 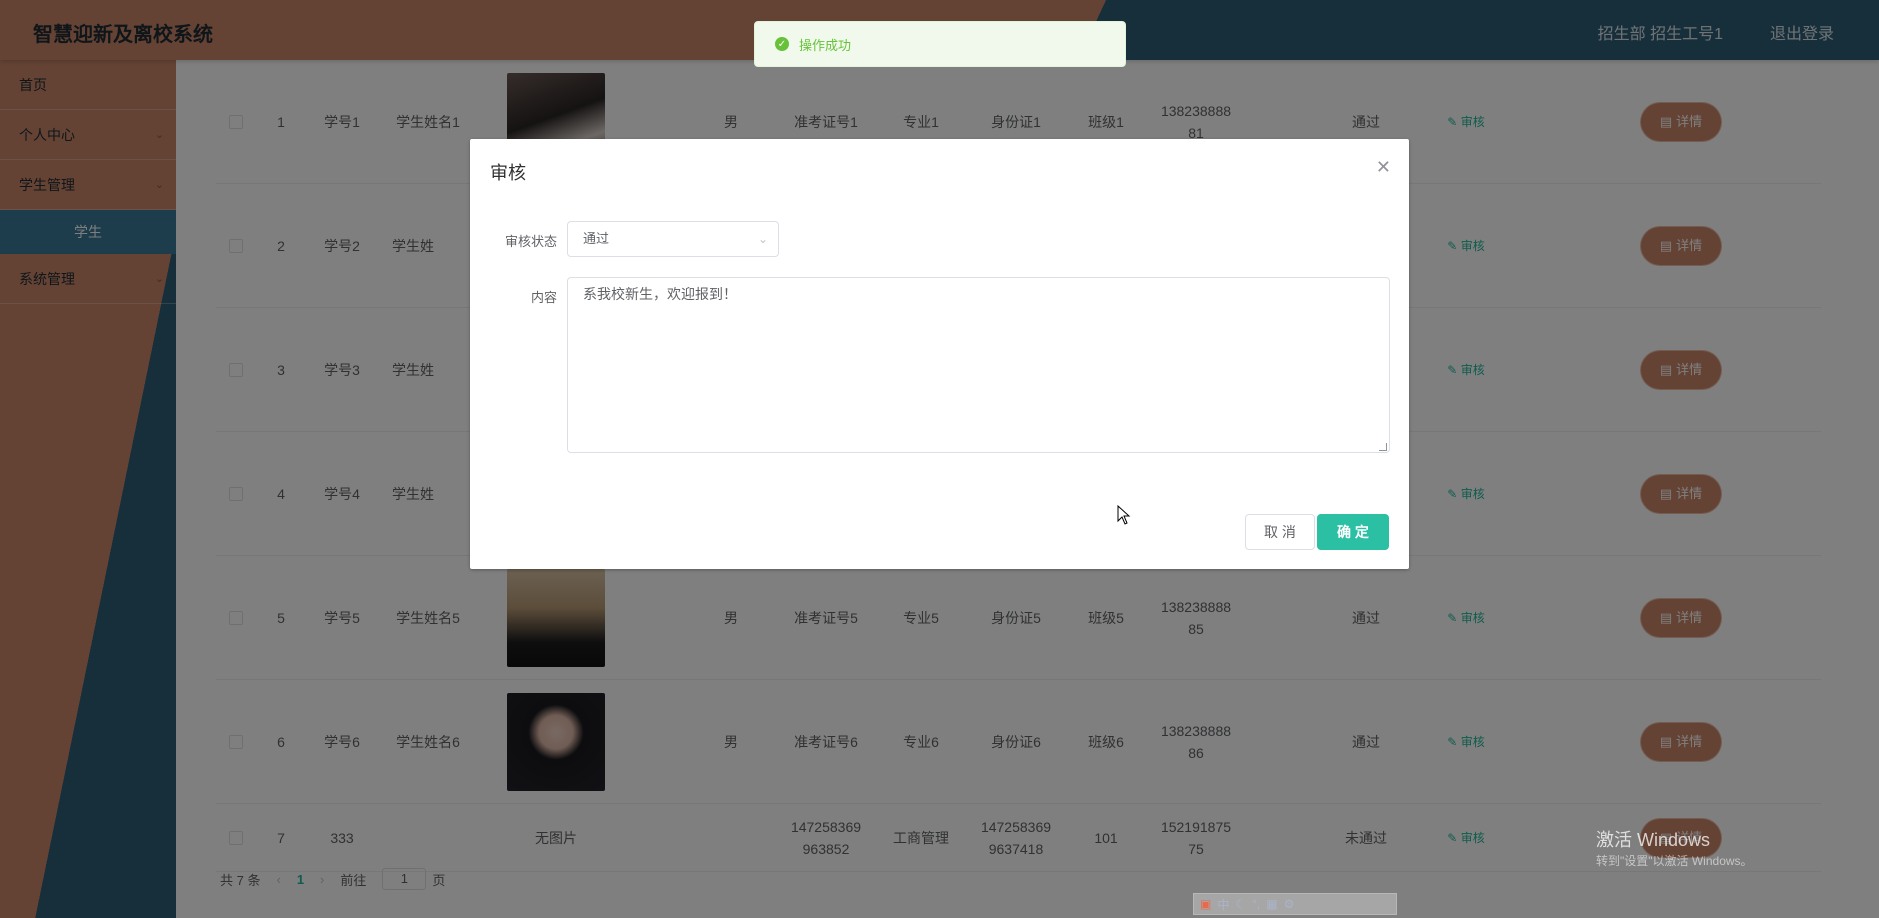 I want to click on ime-keyboard-icon: ▦, so click(x=1272, y=904).